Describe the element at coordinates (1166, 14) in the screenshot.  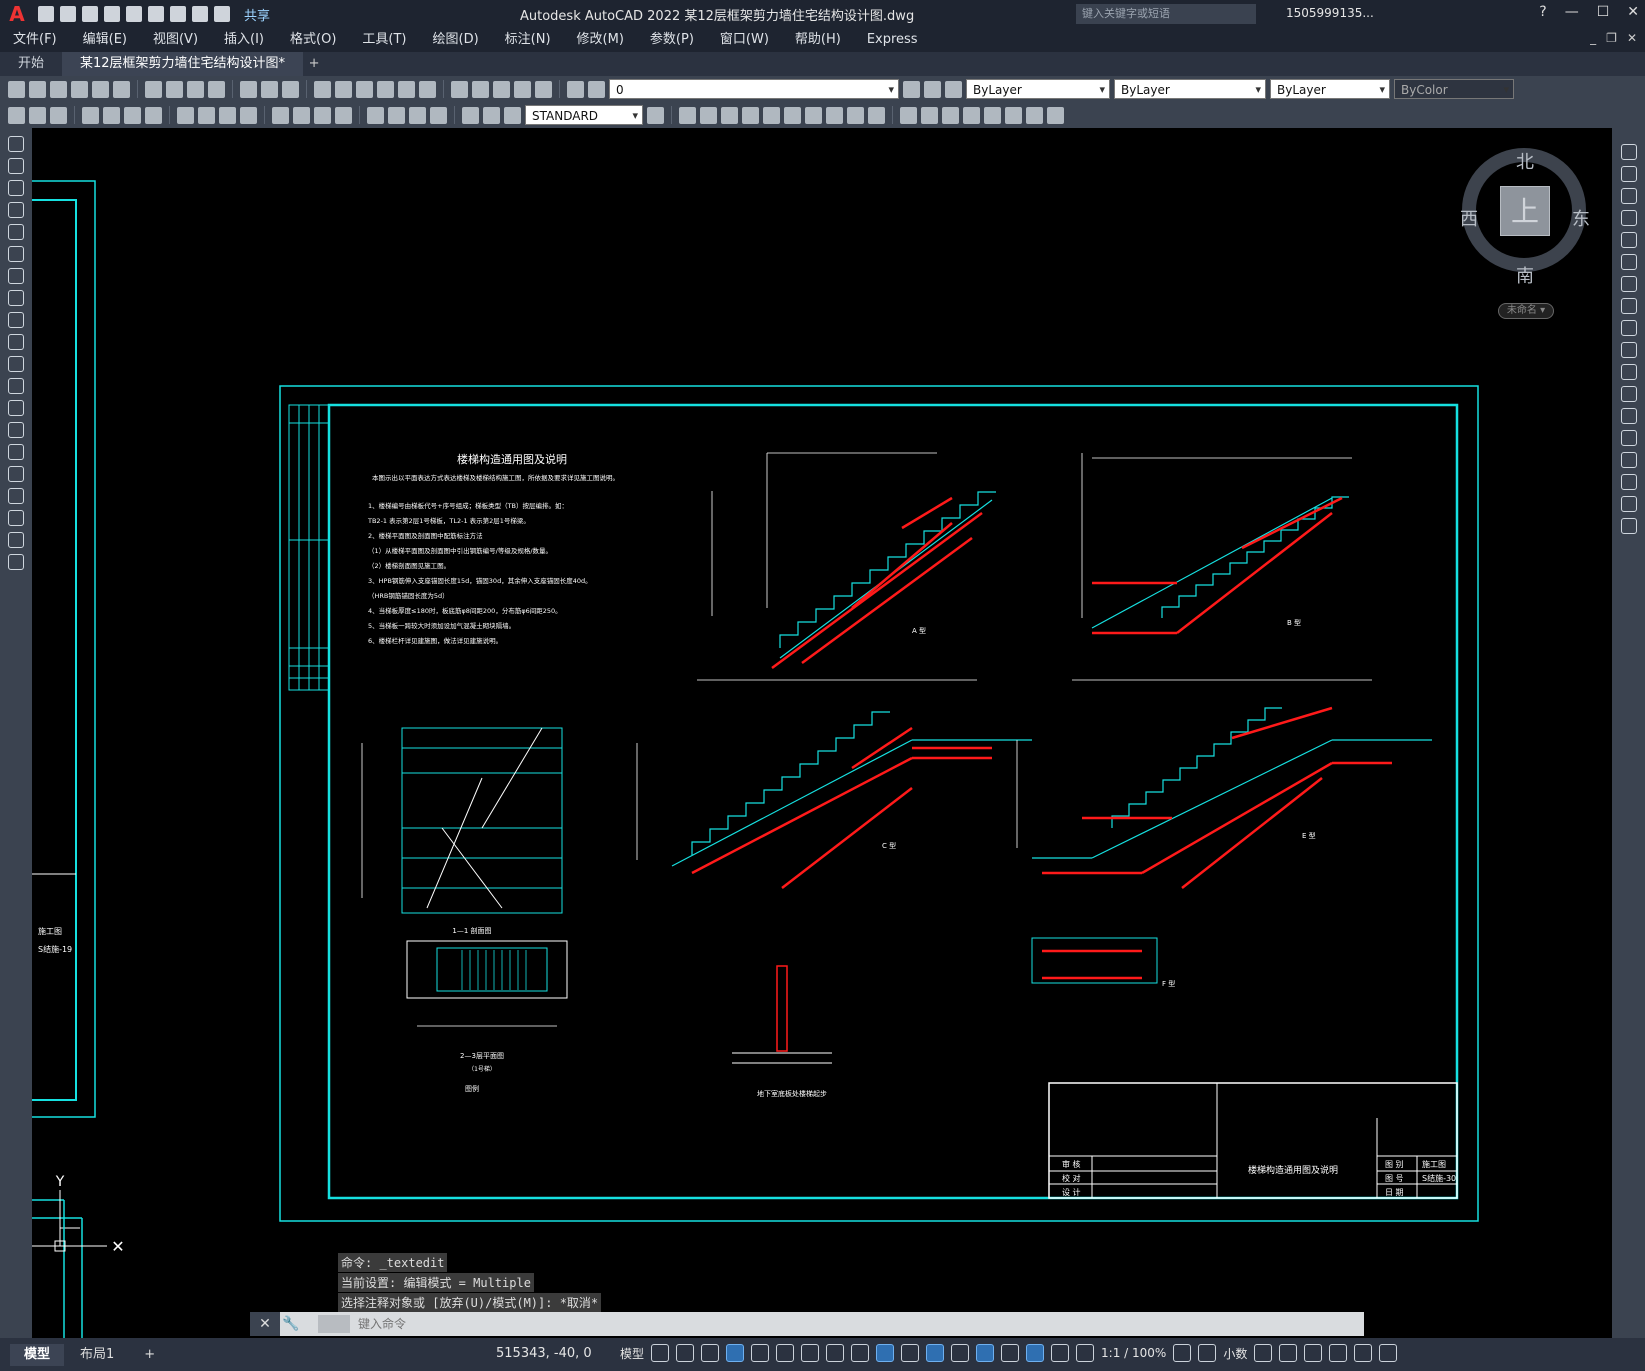
I see `search-input: 键入关键字或短语` at that location.